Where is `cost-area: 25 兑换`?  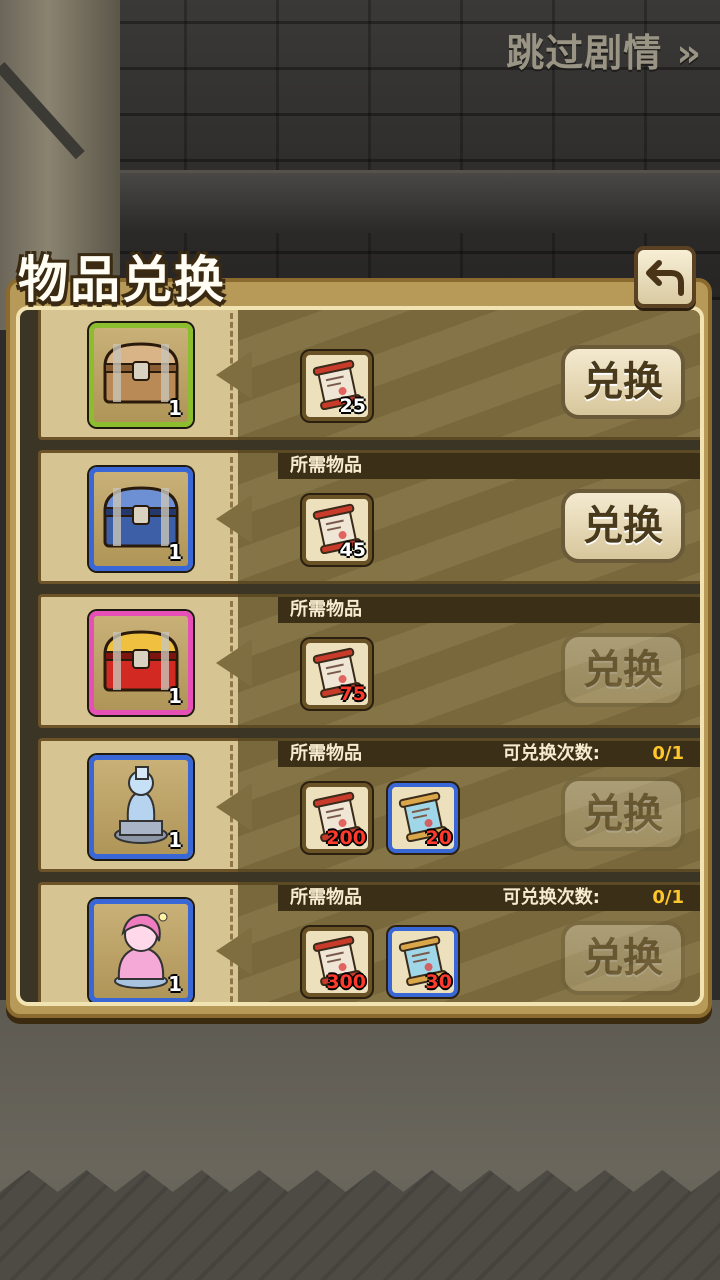 cost-area: 25 兑换 is located at coordinates (469, 375).